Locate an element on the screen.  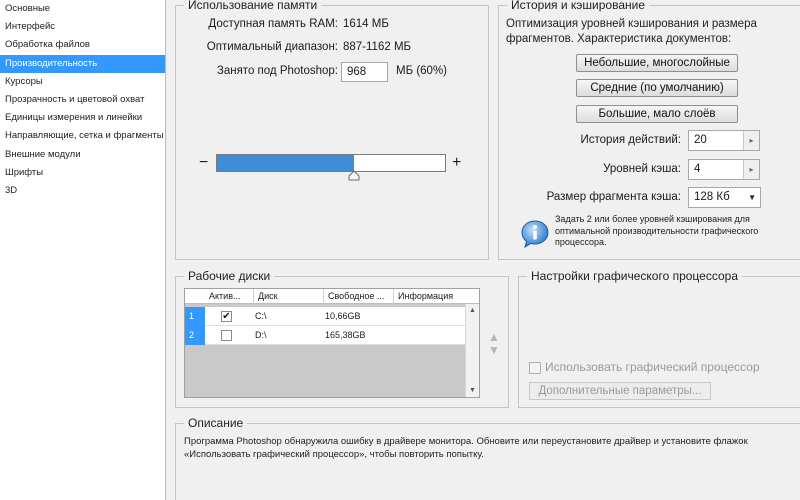
table-row: 2 D:\ 165,38GB is located at coordinates (325, 335).